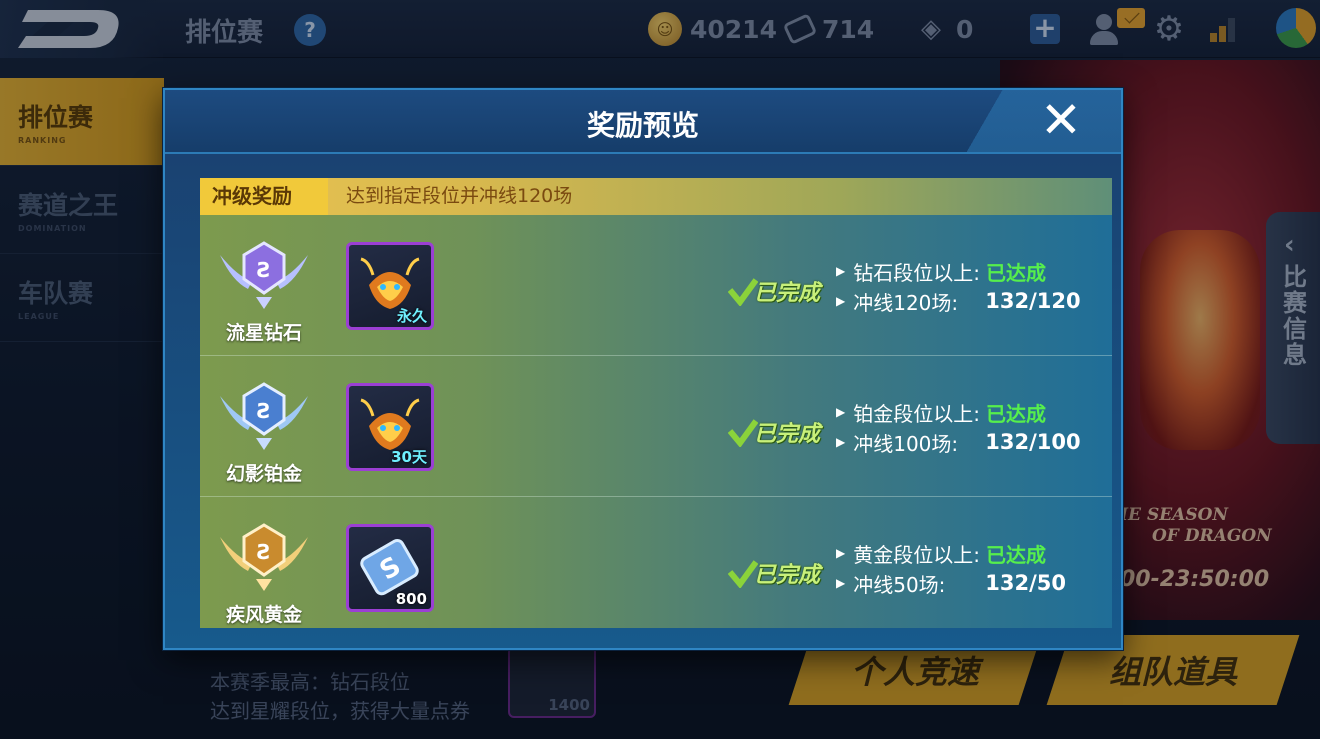 The image size is (1320, 739). Describe the element at coordinates (916, 272) in the screenshot. I see `requirement-label: 钻石段位以上:` at that location.